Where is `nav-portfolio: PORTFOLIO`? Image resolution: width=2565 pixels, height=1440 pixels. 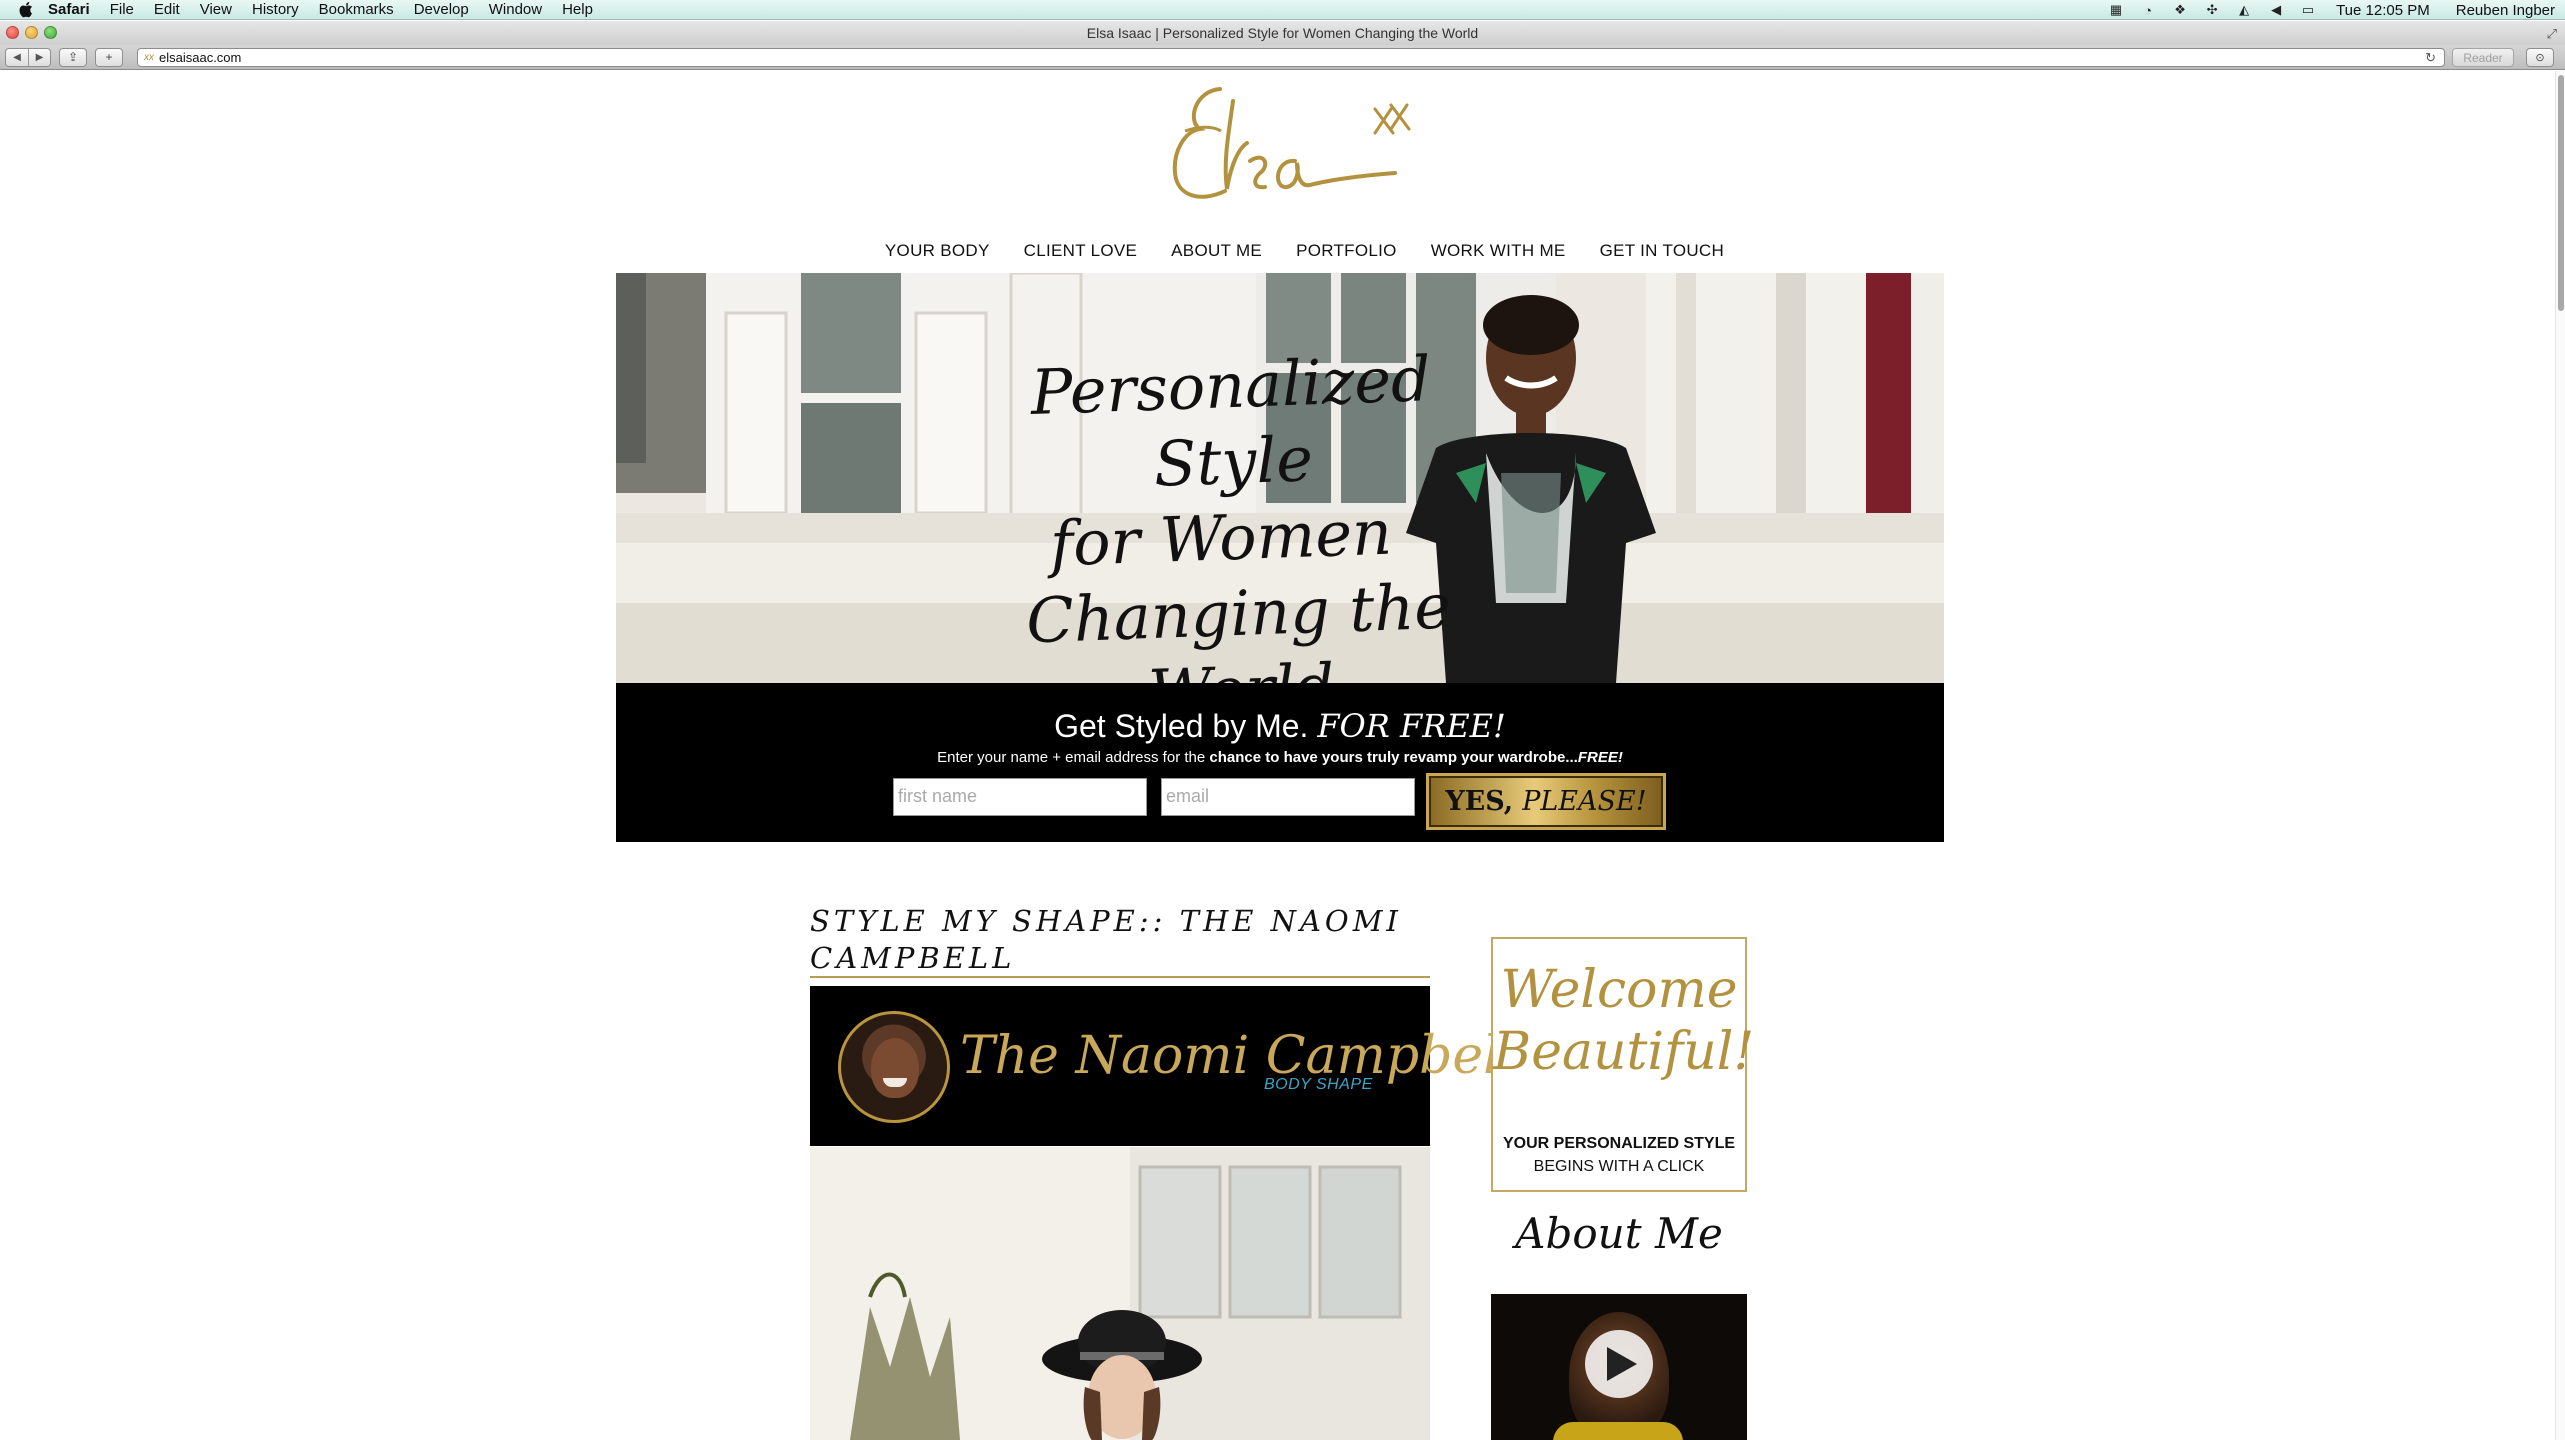
nav-portfolio: PORTFOLIO is located at coordinates (1346, 251).